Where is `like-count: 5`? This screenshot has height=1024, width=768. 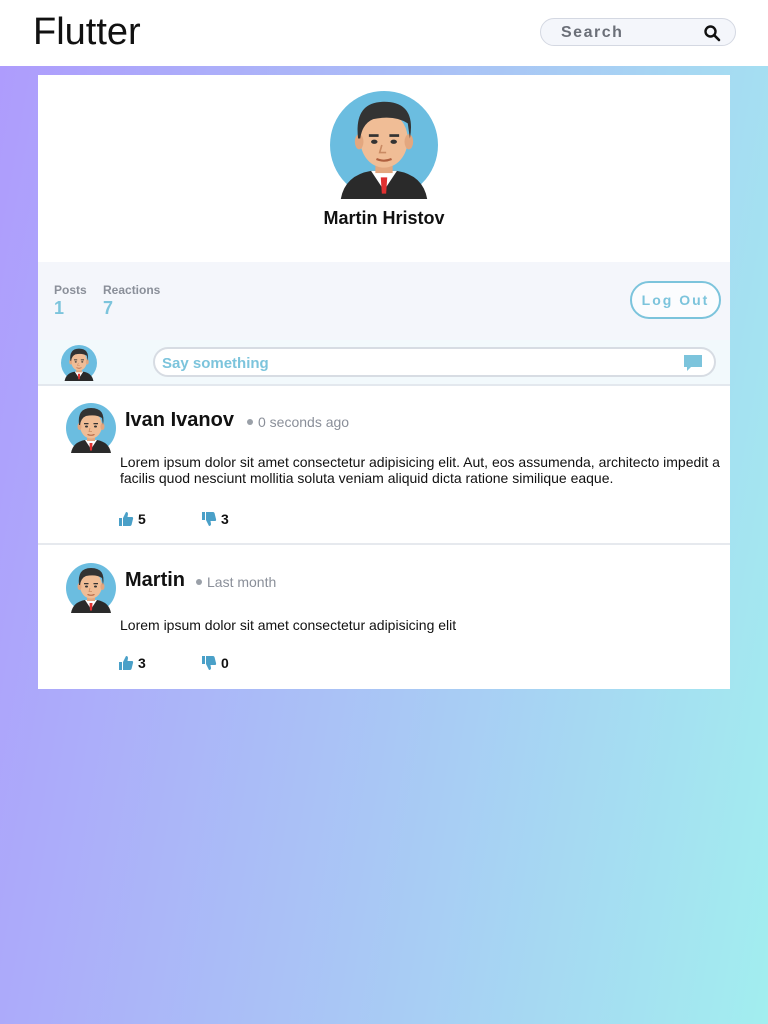
like-count: 5 is located at coordinates (142, 519).